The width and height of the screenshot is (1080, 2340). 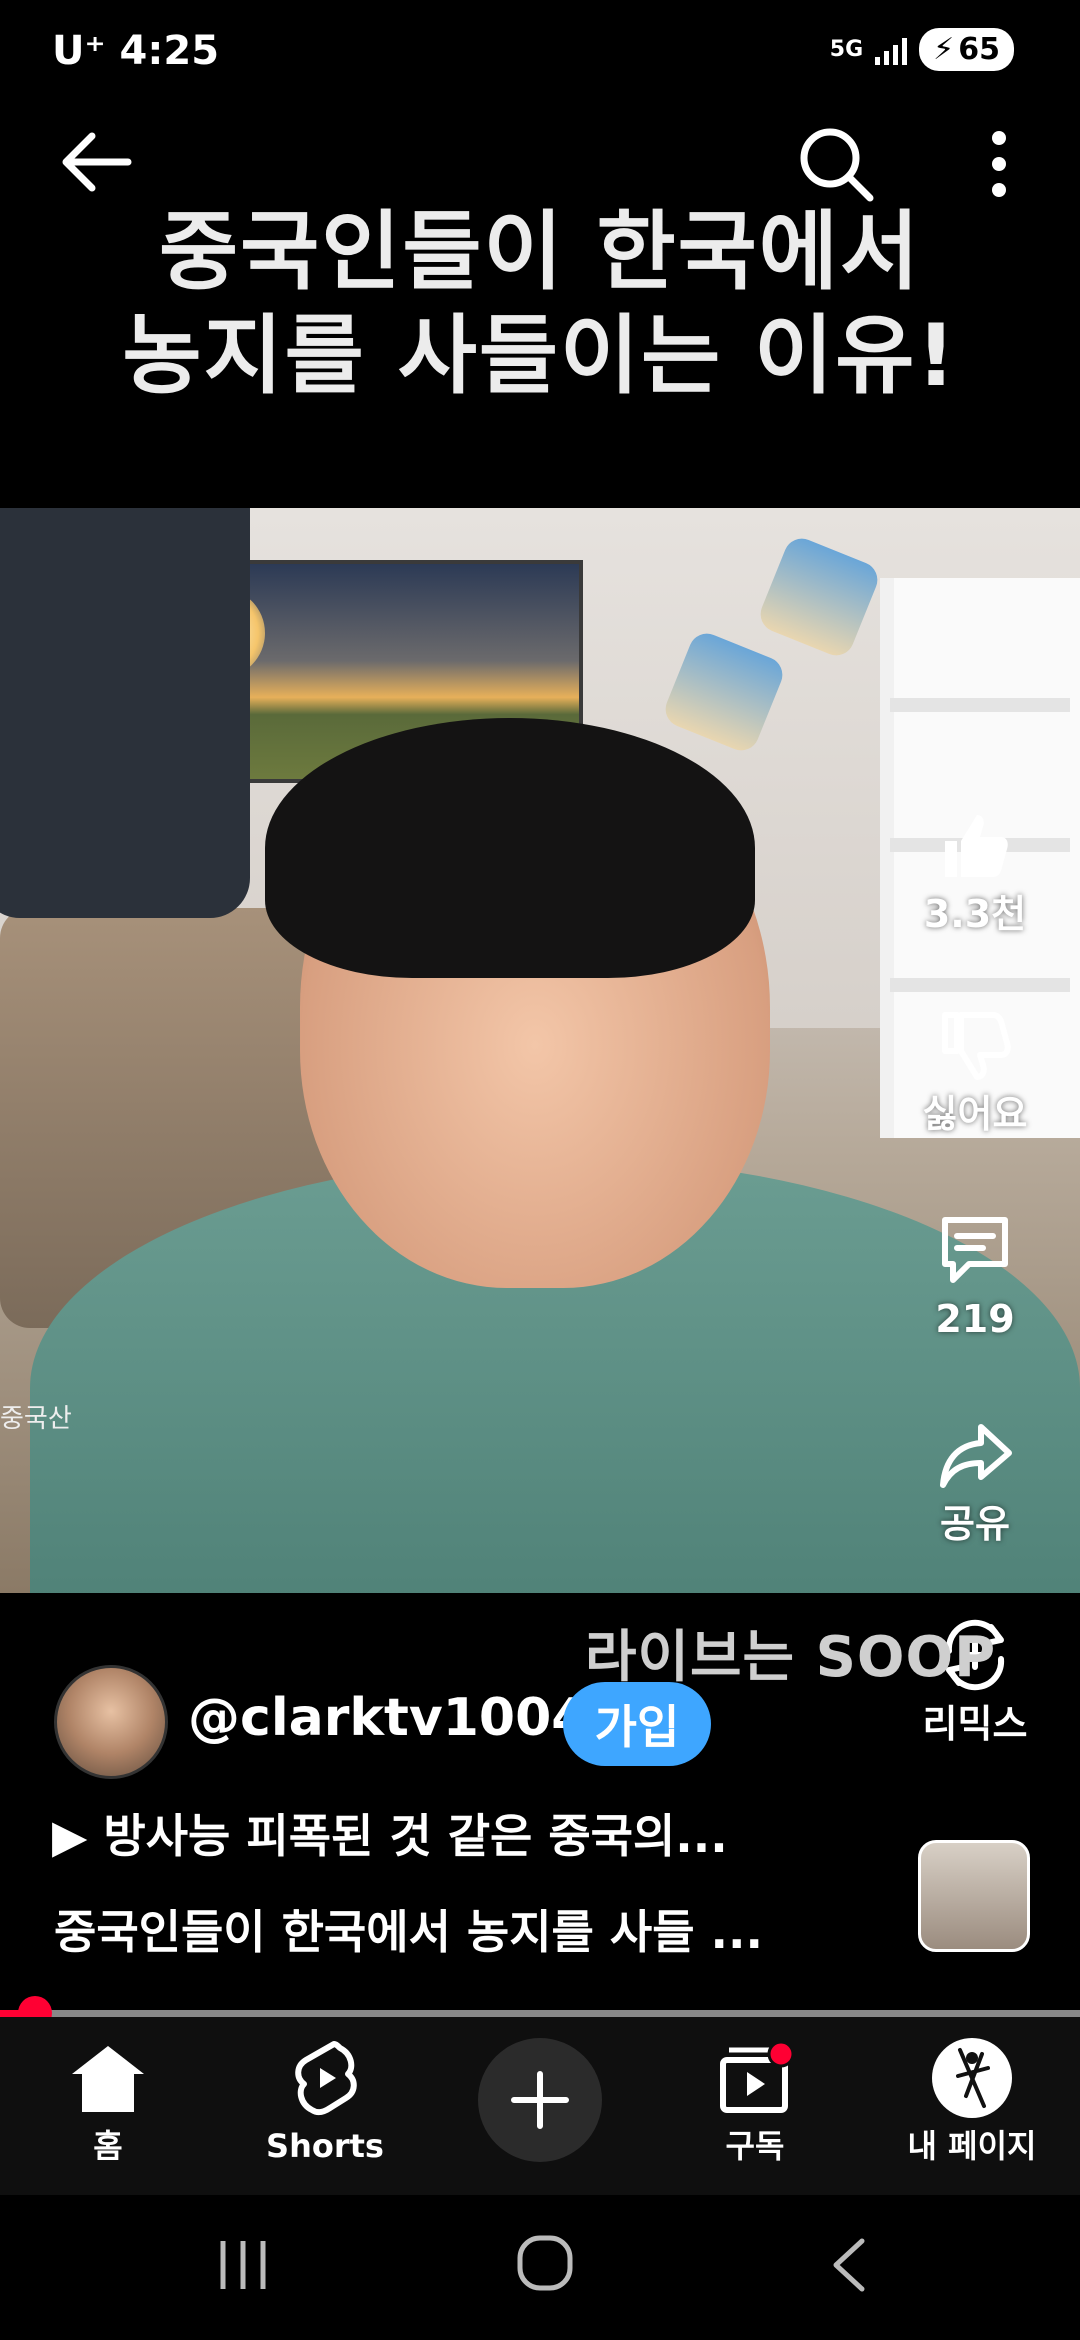 I want to click on join-button: 가입, so click(x=637, y=1724).